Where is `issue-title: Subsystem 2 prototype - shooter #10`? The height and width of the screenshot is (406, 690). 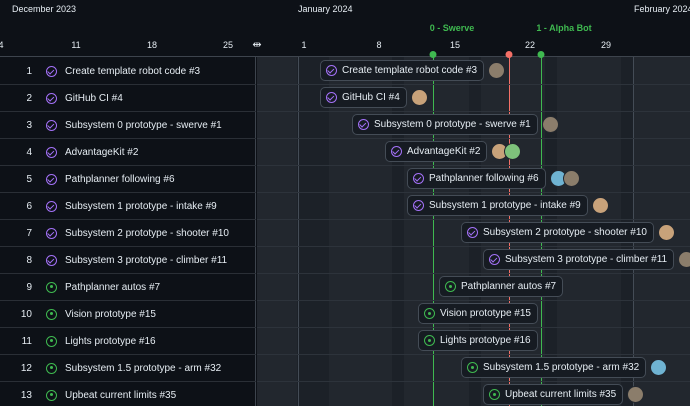
issue-title: Subsystem 2 prototype - shooter #10 is located at coordinates (147, 233).